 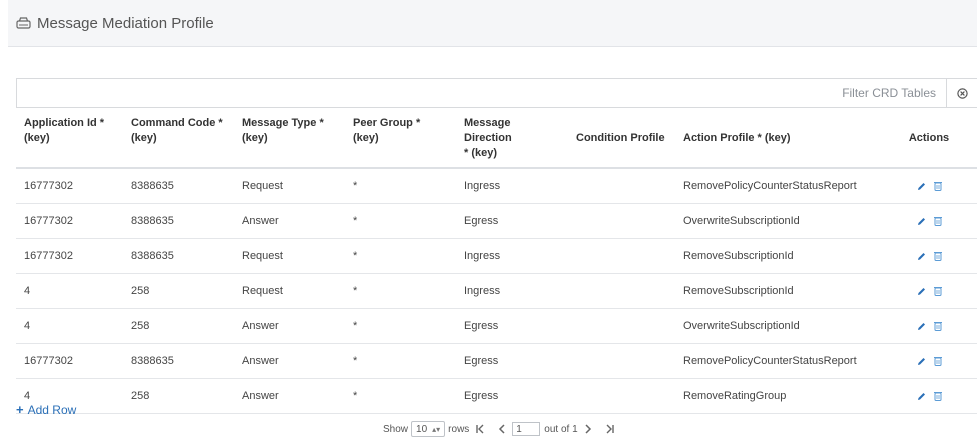 What do you see at coordinates (436, 429) in the screenshot?
I see `updown-arrow-icon: ▴▾` at bounding box center [436, 429].